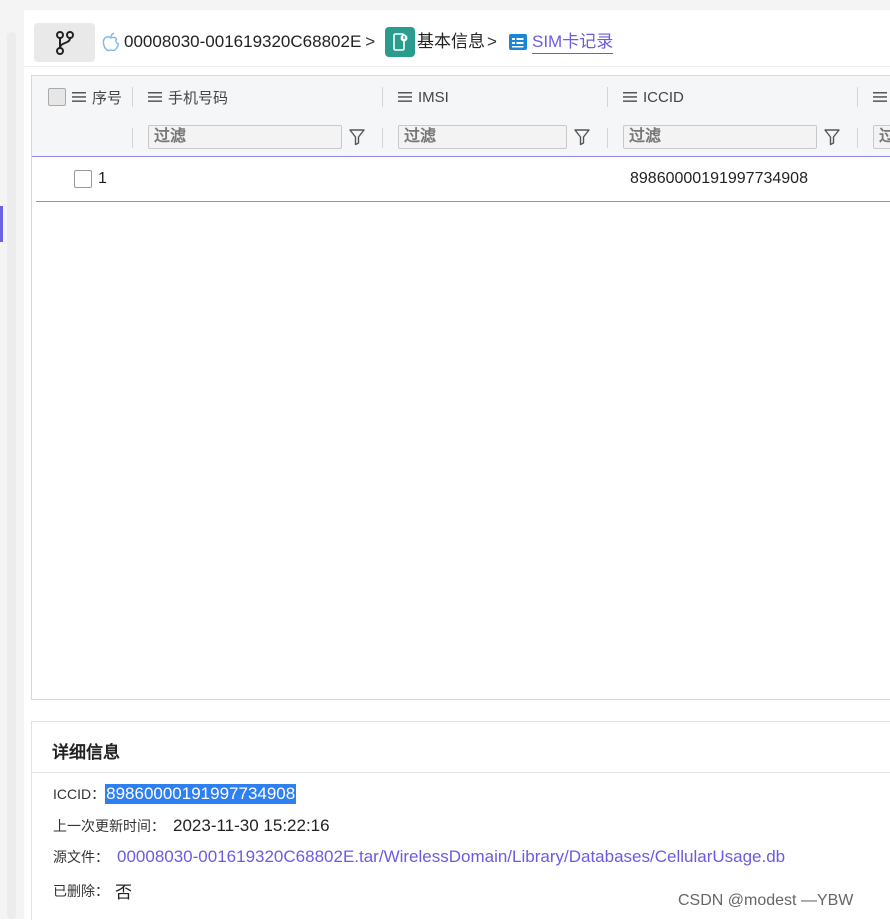 Image resolution: width=890 pixels, height=920 pixels. I want to click on top-strip, so click(445, 5).